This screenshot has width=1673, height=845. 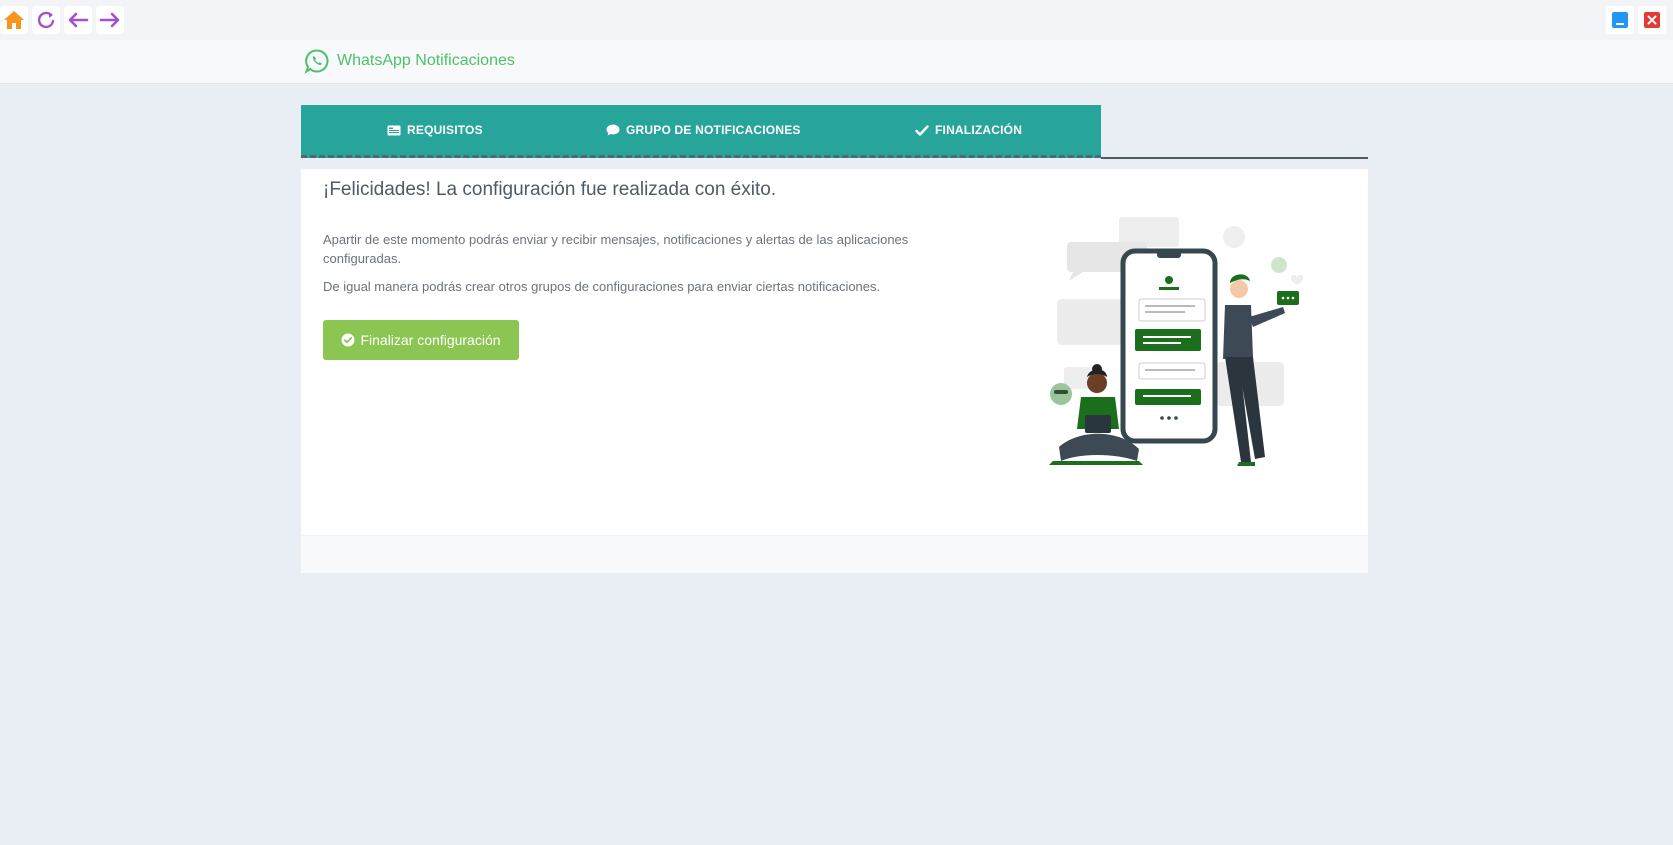 I want to click on home-button, so click(x=14, y=20).